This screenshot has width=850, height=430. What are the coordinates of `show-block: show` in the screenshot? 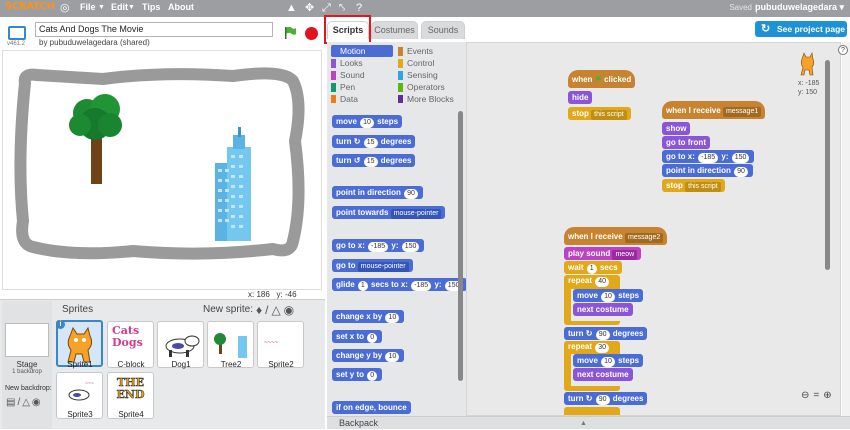 It's located at (676, 128).